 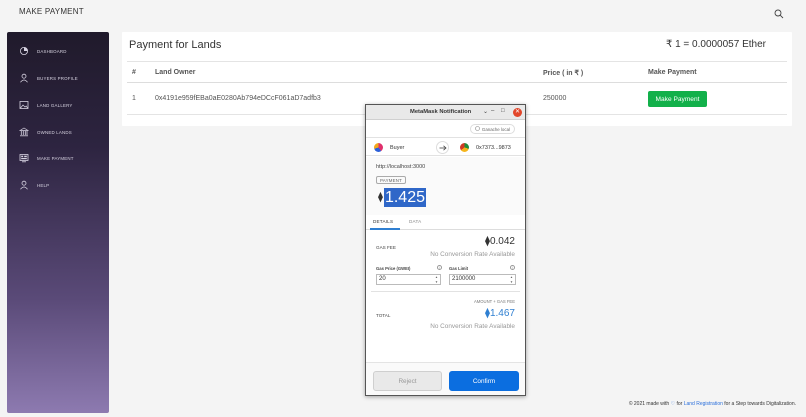 What do you see at coordinates (383, 221) in the screenshot?
I see `tab-details: DETAILS` at bounding box center [383, 221].